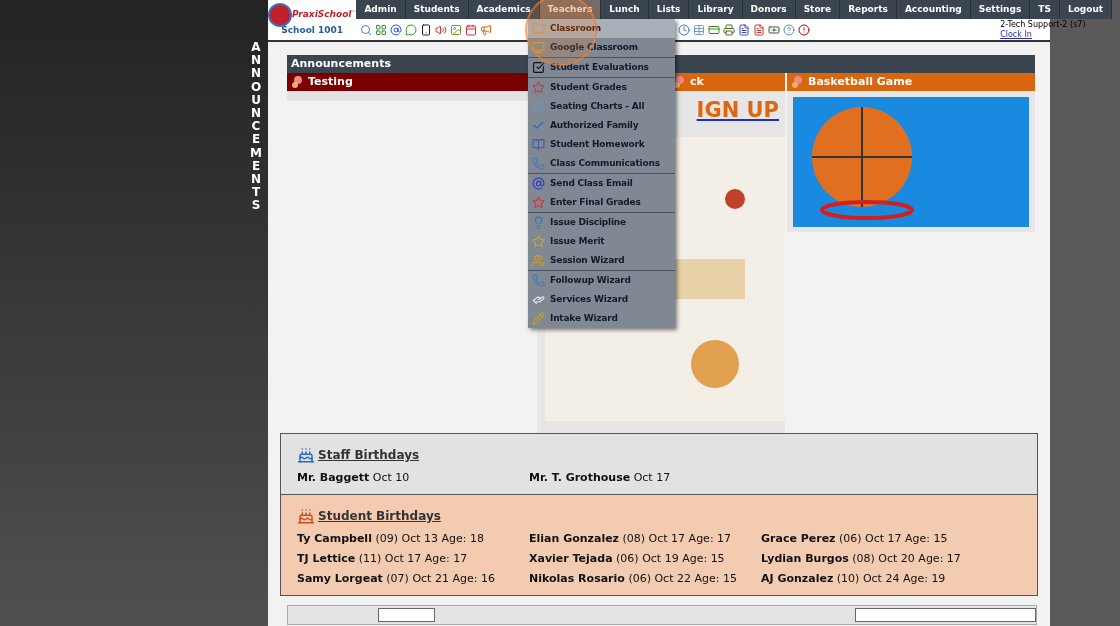 The height and width of the screenshot is (626, 1120). What do you see at coordinates (860, 81) in the screenshot?
I see `column-title: Basketball Game` at bounding box center [860, 81].